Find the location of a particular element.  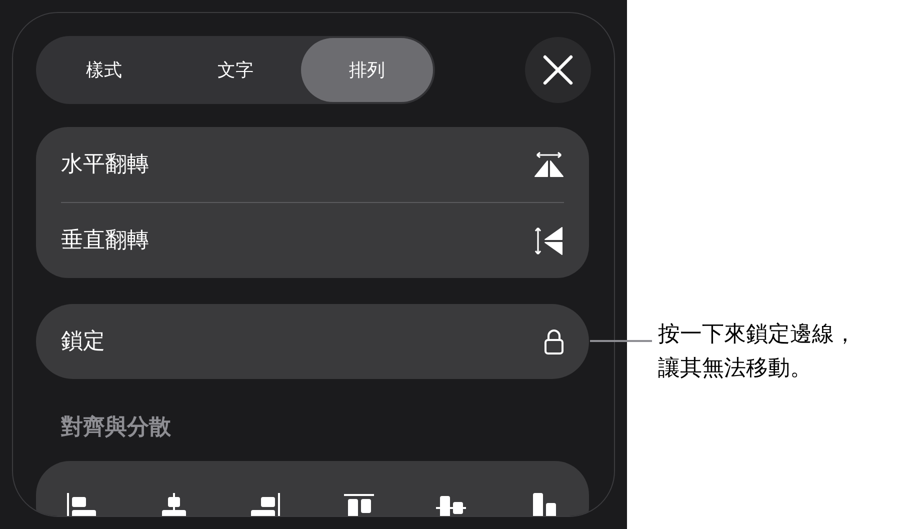

flip-option: 垂直翻轉 is located at coordinates (312, 240).